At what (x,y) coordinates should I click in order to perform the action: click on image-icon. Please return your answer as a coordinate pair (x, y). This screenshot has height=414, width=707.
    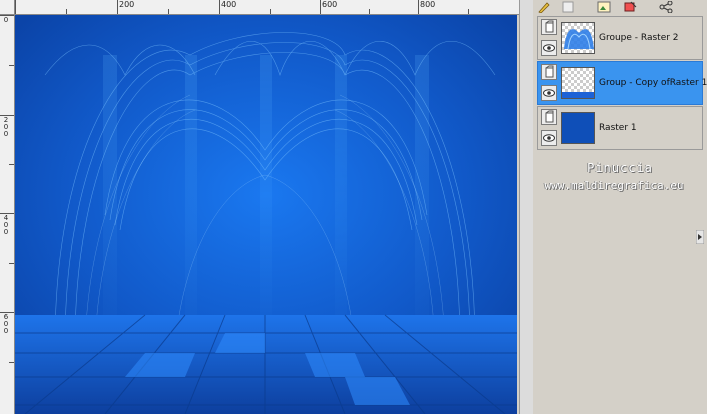
    Looking at the image, I should click on (604, 6).